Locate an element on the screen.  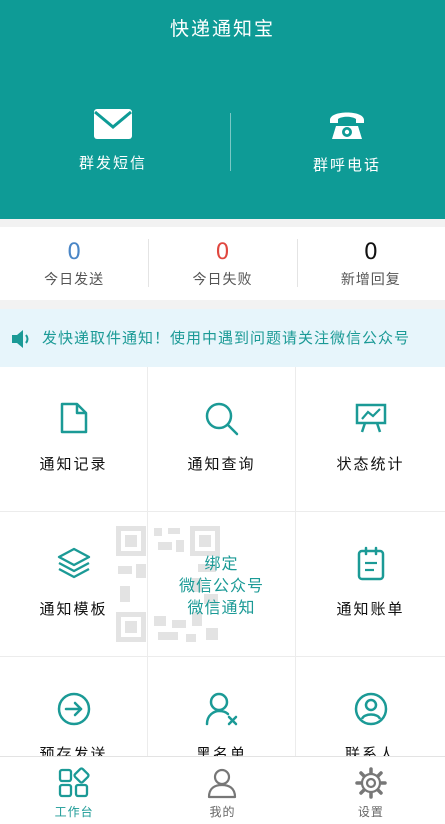
nav-tab-mine: 我的 is located at coordinates (222, 790).